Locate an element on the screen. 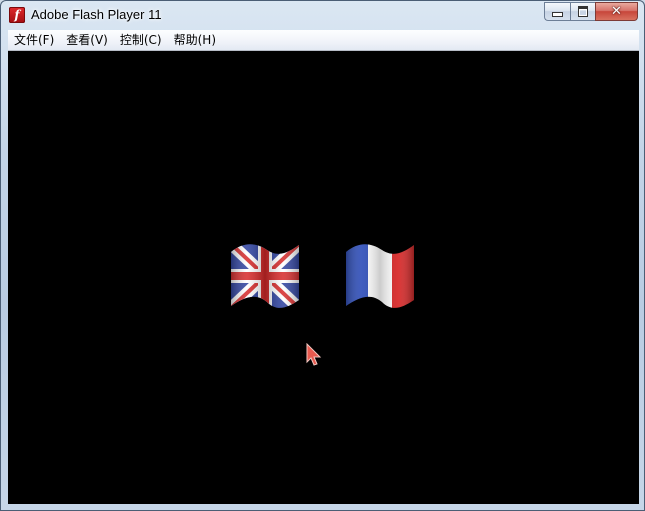 The height and width of the screenshot is (511, 645). minimize-button is located at coordinates (557, 11).